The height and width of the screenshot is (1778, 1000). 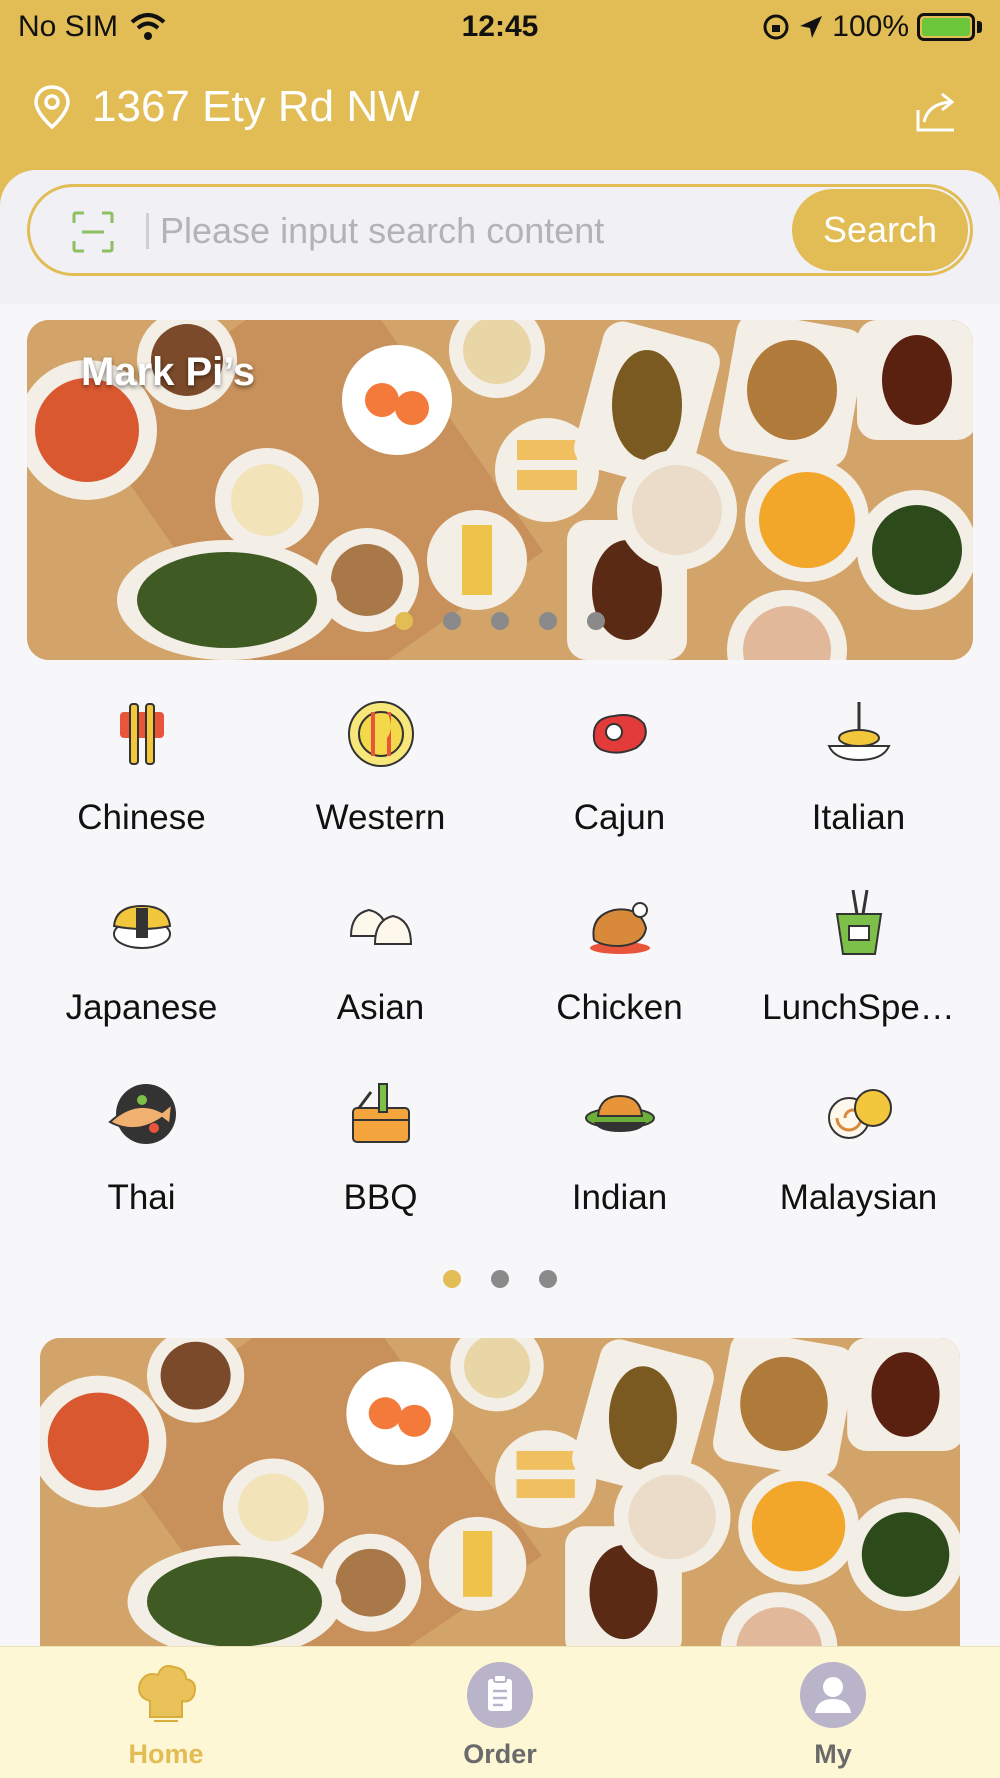 What do you see at coordinates (52, 107) in the screenshot?
I see `location-pin-icon` at bounding box center [52, 107].